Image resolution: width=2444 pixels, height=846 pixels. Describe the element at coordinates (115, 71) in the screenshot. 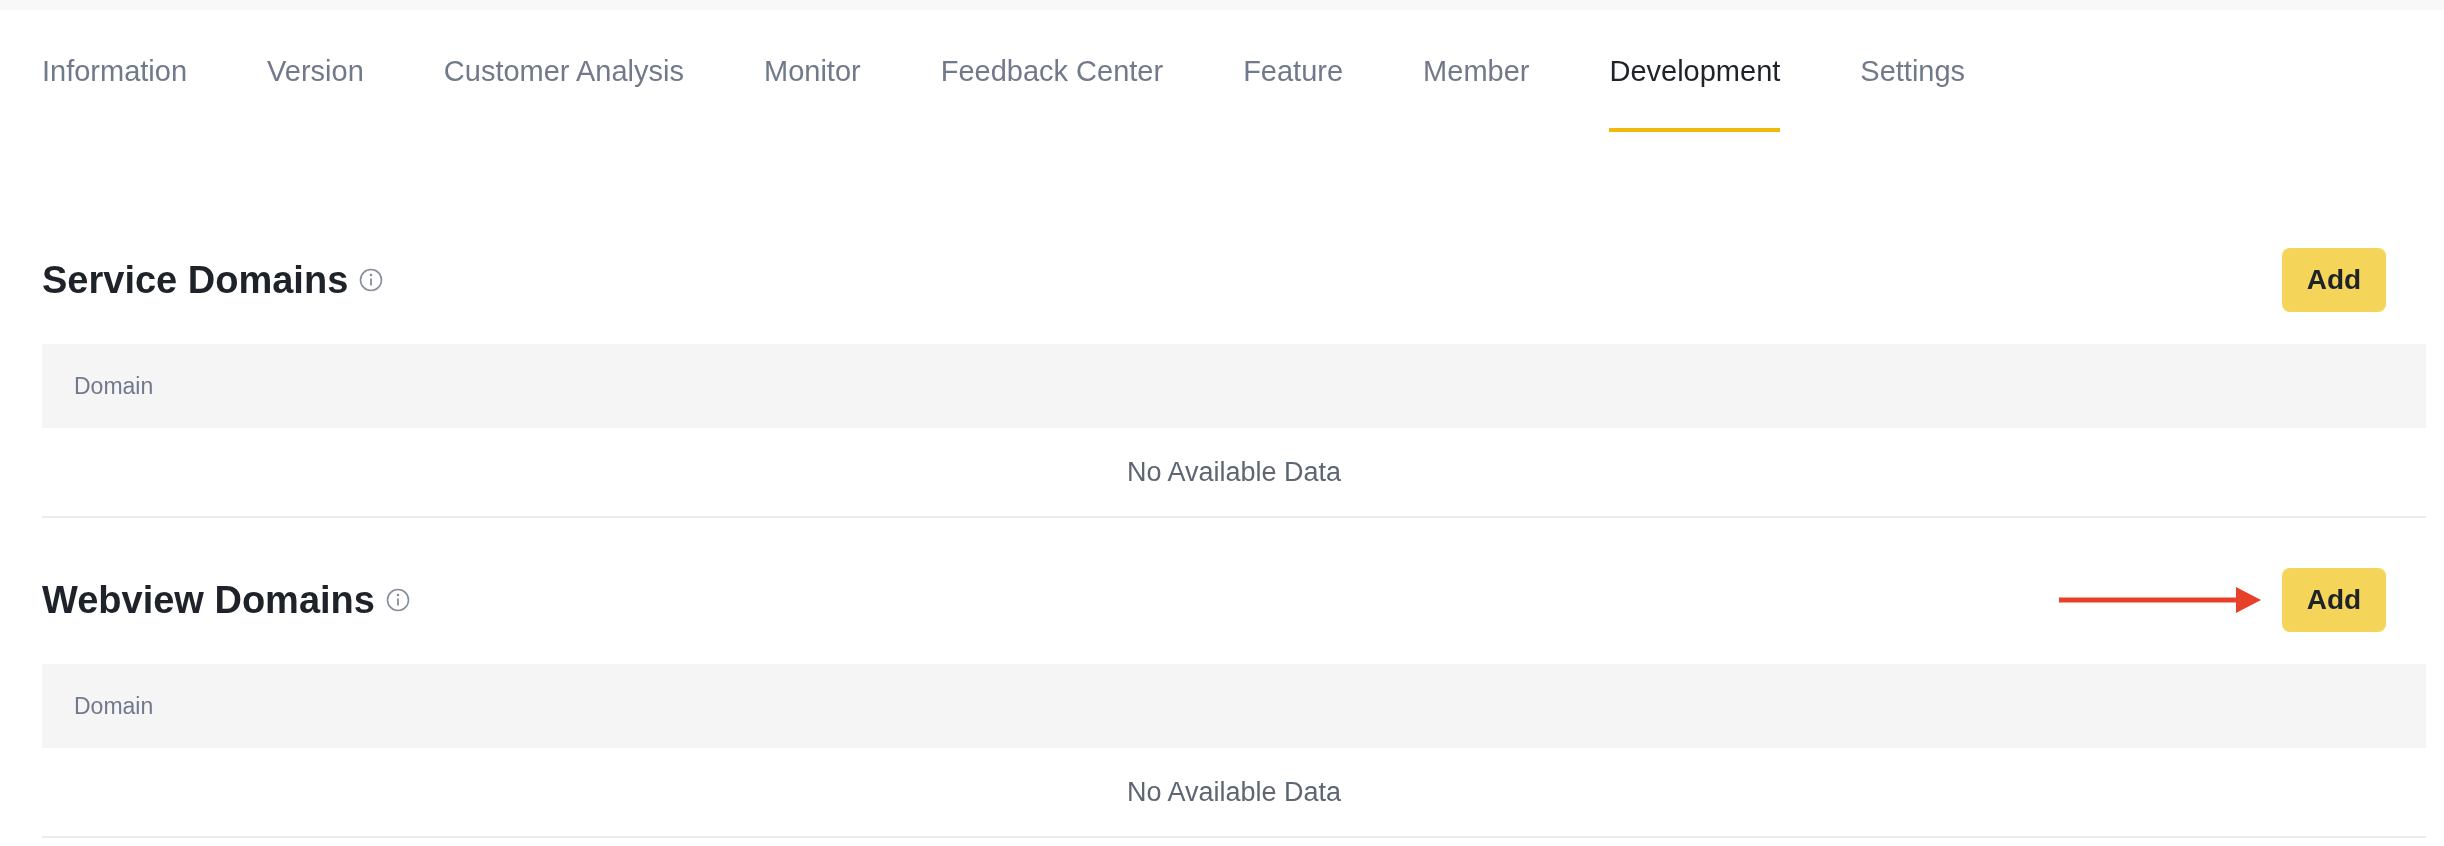

I see `tab: Information` at that location.